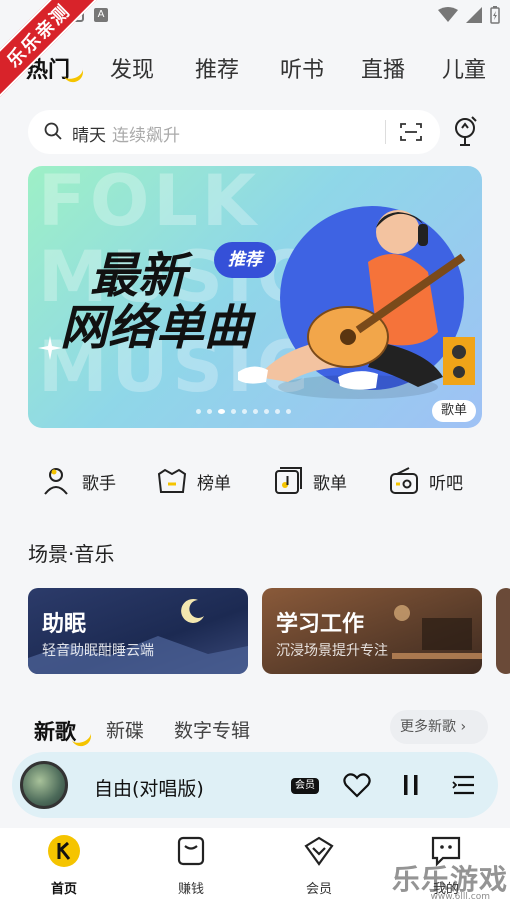 Image resolution: width=510 pixels, height=908 pixels. Describe the element at coordinates (172, 480) in the screenshot. I see `chart-icon` at that location.